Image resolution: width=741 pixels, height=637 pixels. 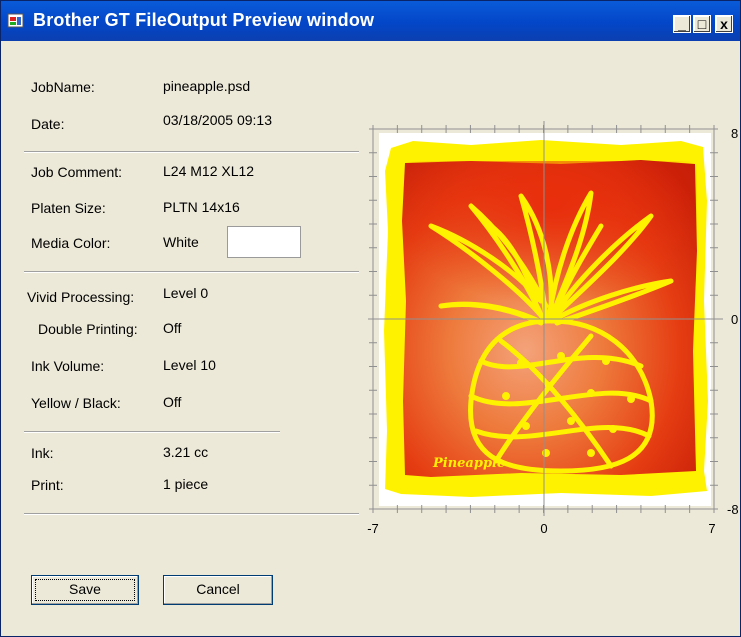 I want to click on window-title: Brother GT FileOutput Preview window, so click(x=204, y=20).